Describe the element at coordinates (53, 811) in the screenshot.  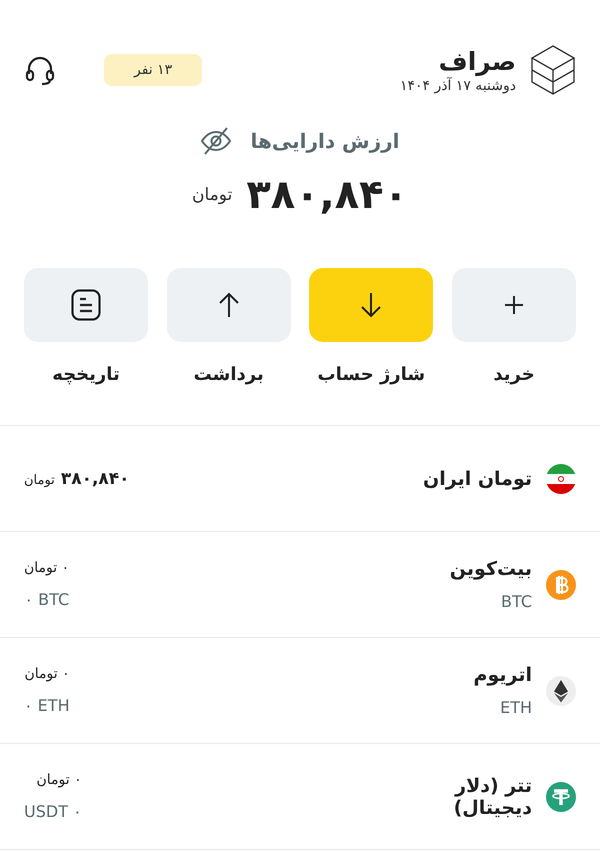
I see `asset-balance: USDT ۰` at that location.